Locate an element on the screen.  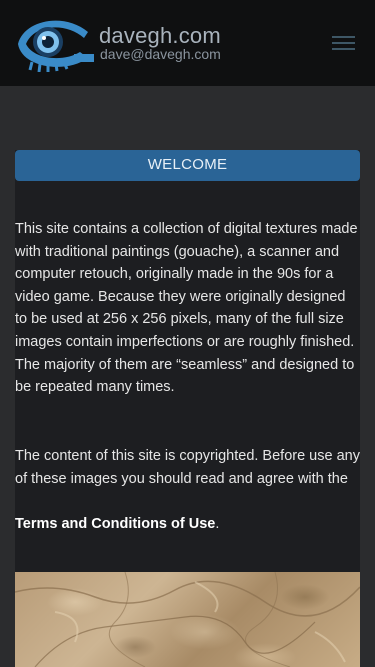
eye-logo-icon is located at coordinates (54, 43).